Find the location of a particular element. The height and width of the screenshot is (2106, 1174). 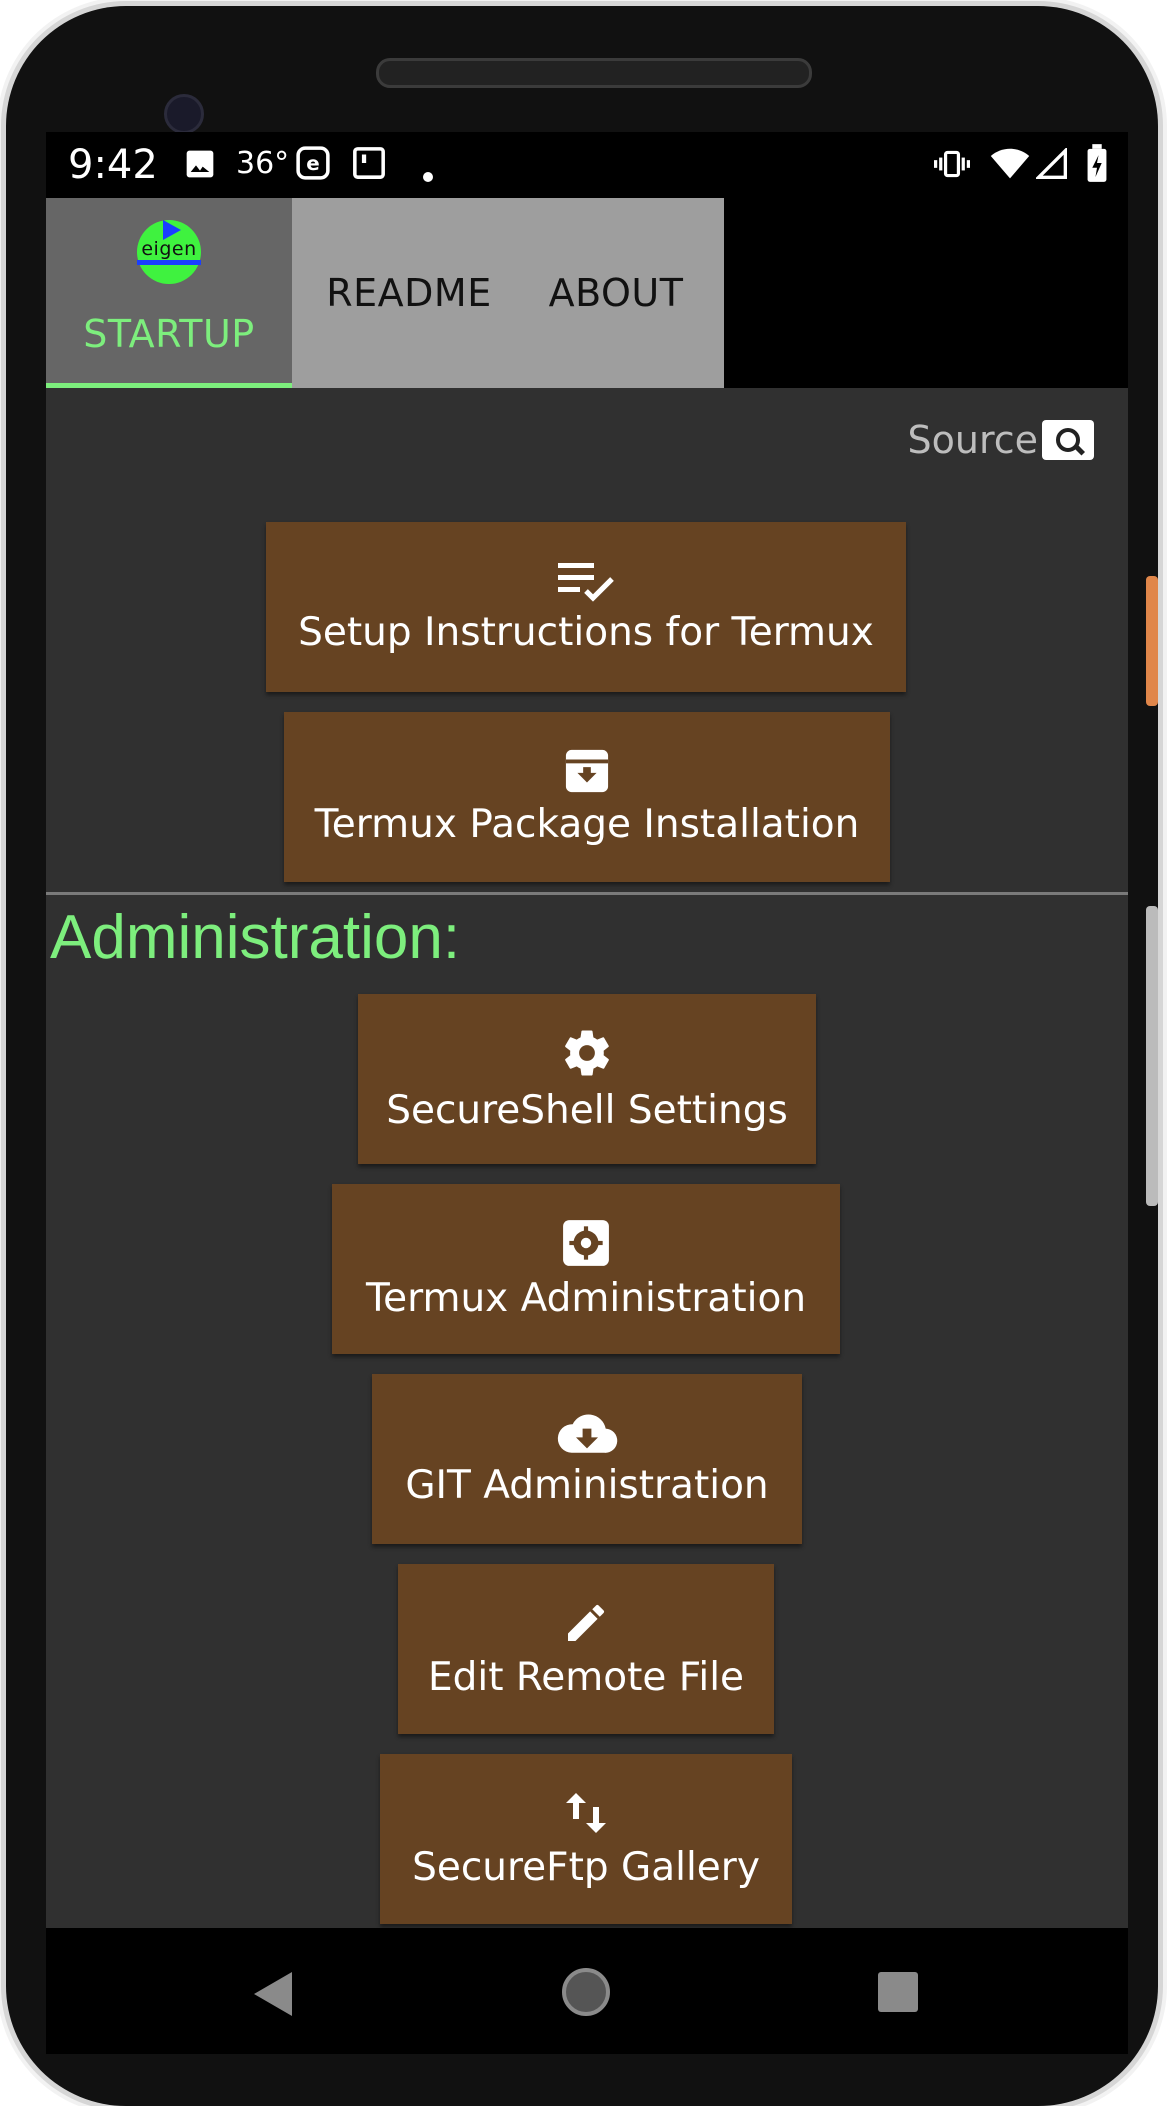

package-installation-label: Termux Package Installation is located at coordinates (587, 824).